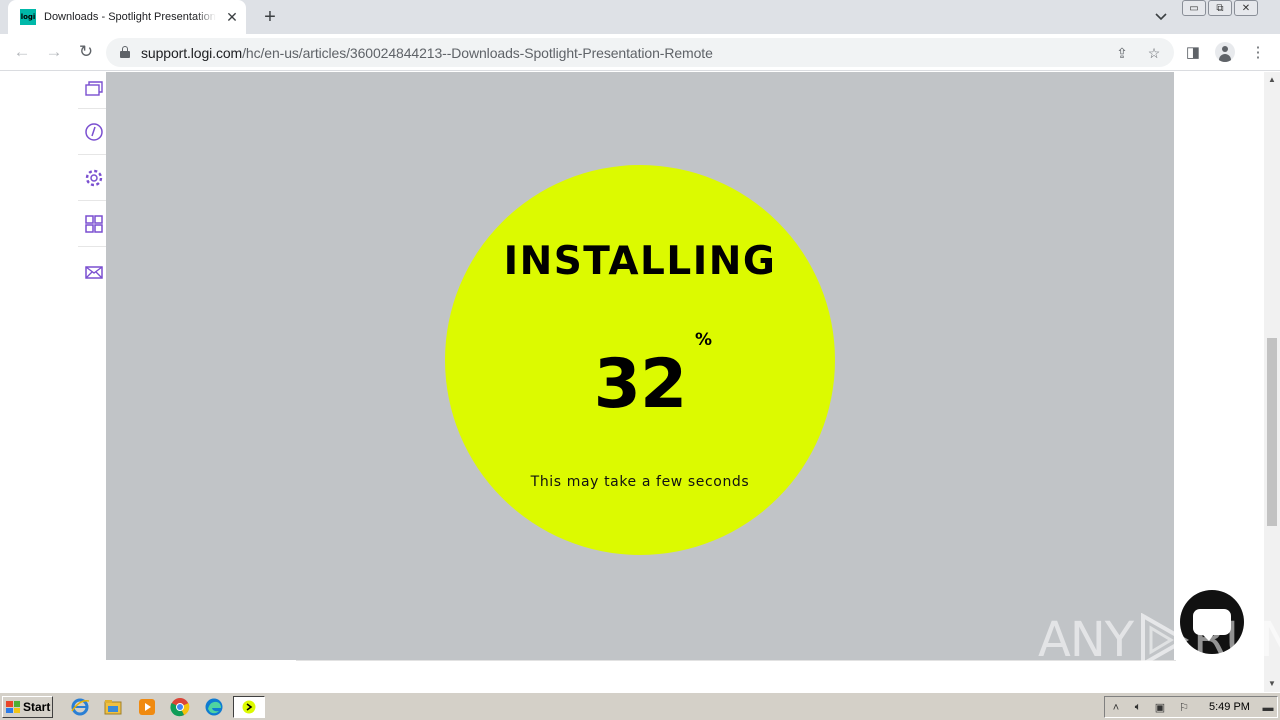 The image size is (1280, 720). What do you see at coordinates (1272, 683) in the screenshot?
I see `scroll-down-arrow-icon: ▼` at bounding box center [1272, 683].